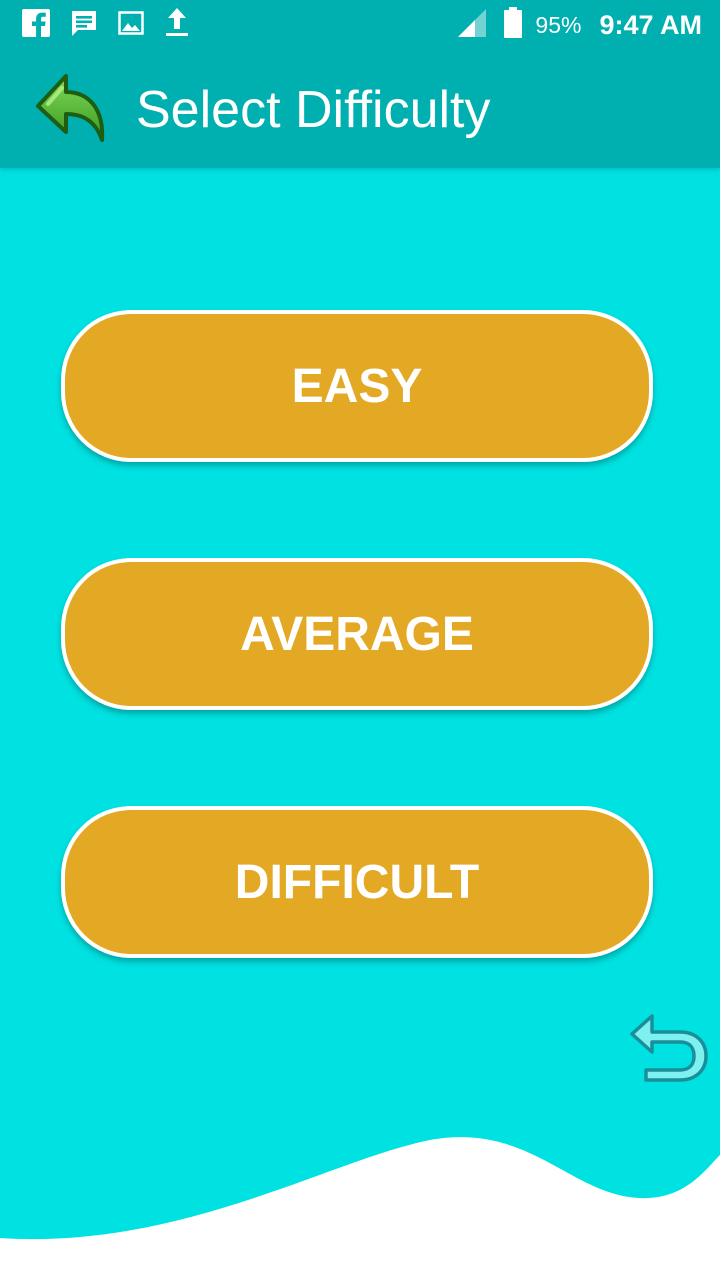 This screenshot has height=1280, width=720. Describe the element at coordinates (84, 25) in the screenshot. I see `message-icon` at that location.